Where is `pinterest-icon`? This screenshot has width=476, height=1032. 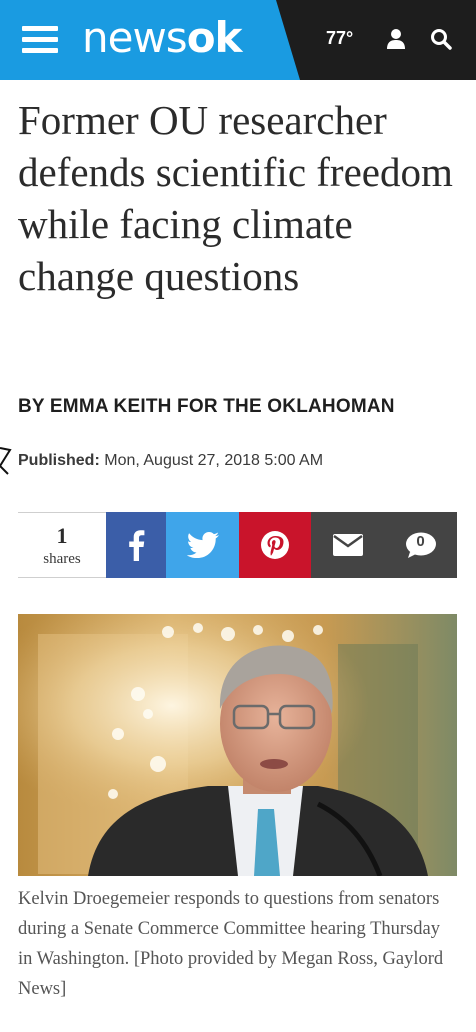
pinterest-icon is located at coordinates (275, 545).